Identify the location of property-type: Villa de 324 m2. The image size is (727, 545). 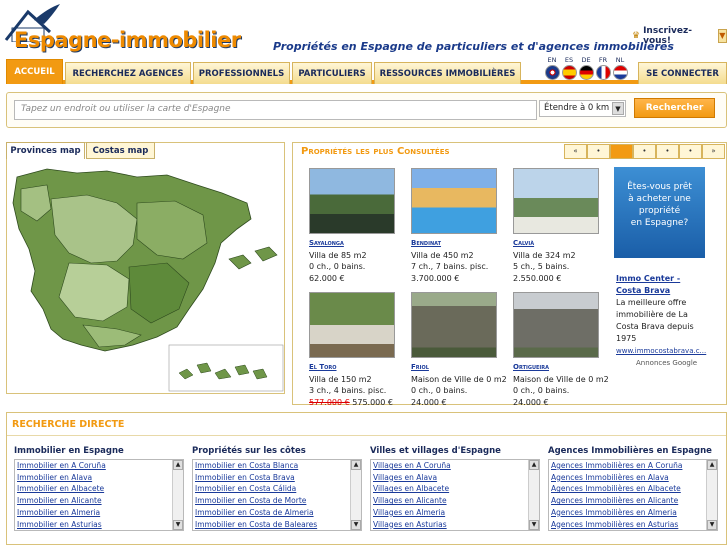
(544, 255).